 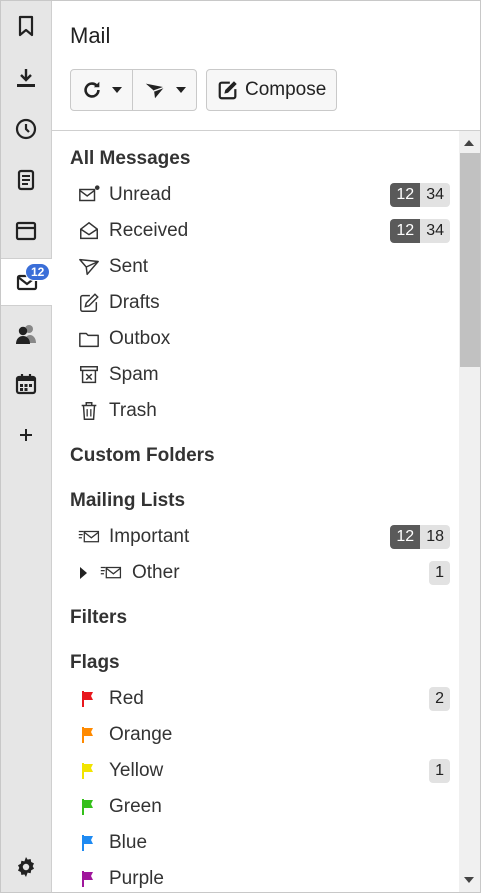 What do you see at coordinates (136, 878) in the screenshot?
I see `flag-label: Purple` at bounding box center [136, 878].